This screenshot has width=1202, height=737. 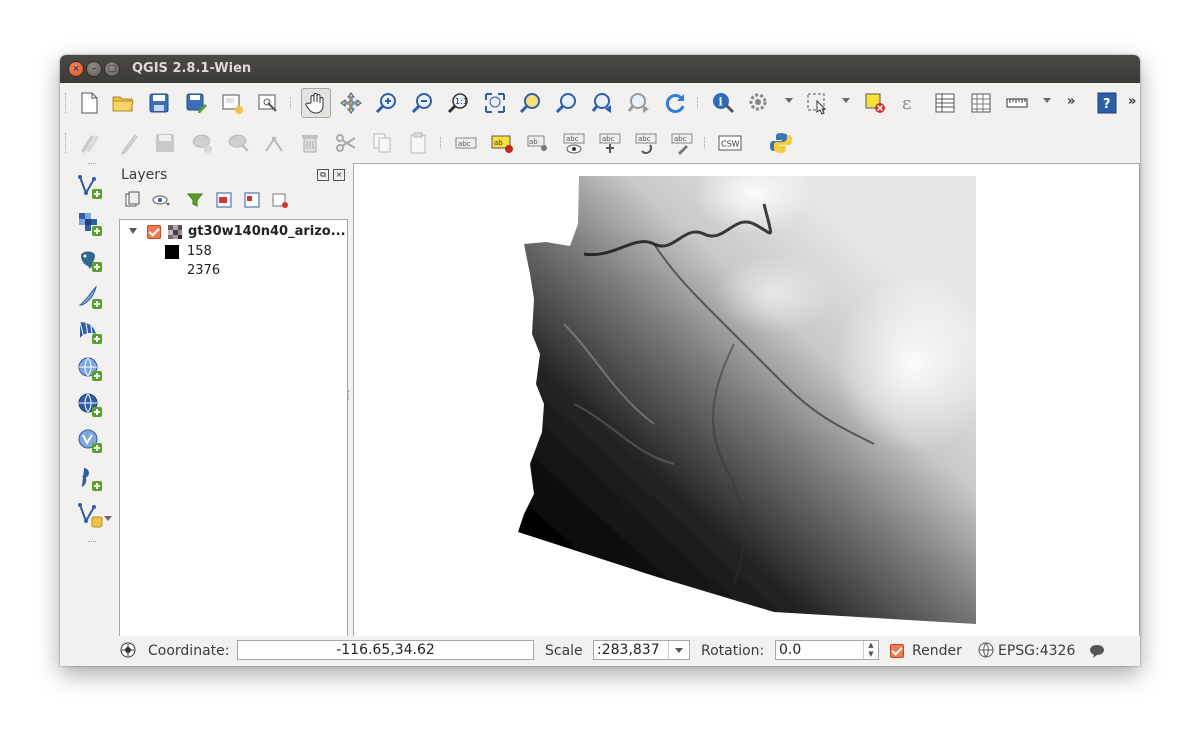 What do you see at coordinates (90, 369) in the screenshot?
I see `add-wms-layer-icon` at bounding box center [90, 369].